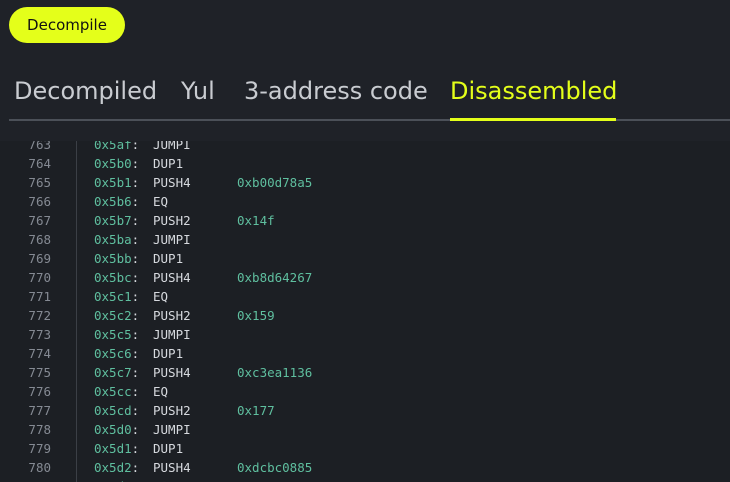 This screenshot has height=482, width=730. Describe the element at coordinates (39, 467) in the screenshot. I see `line-number: 780` at that location.